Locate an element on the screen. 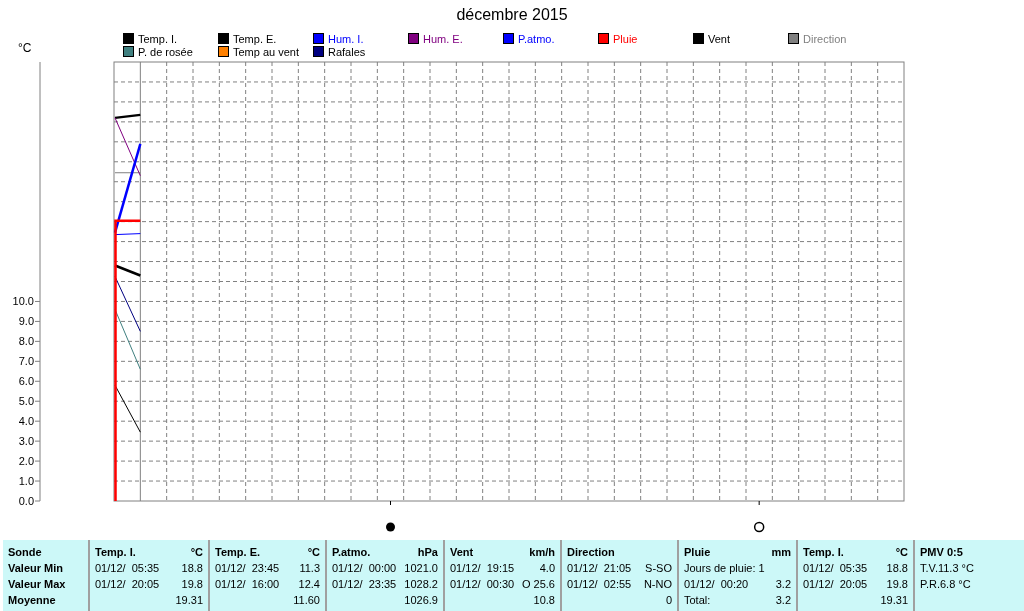 The width and height of the screenshot is (1024, 611). chart-title: décembre 2015 is located at coordinates (512, 15).